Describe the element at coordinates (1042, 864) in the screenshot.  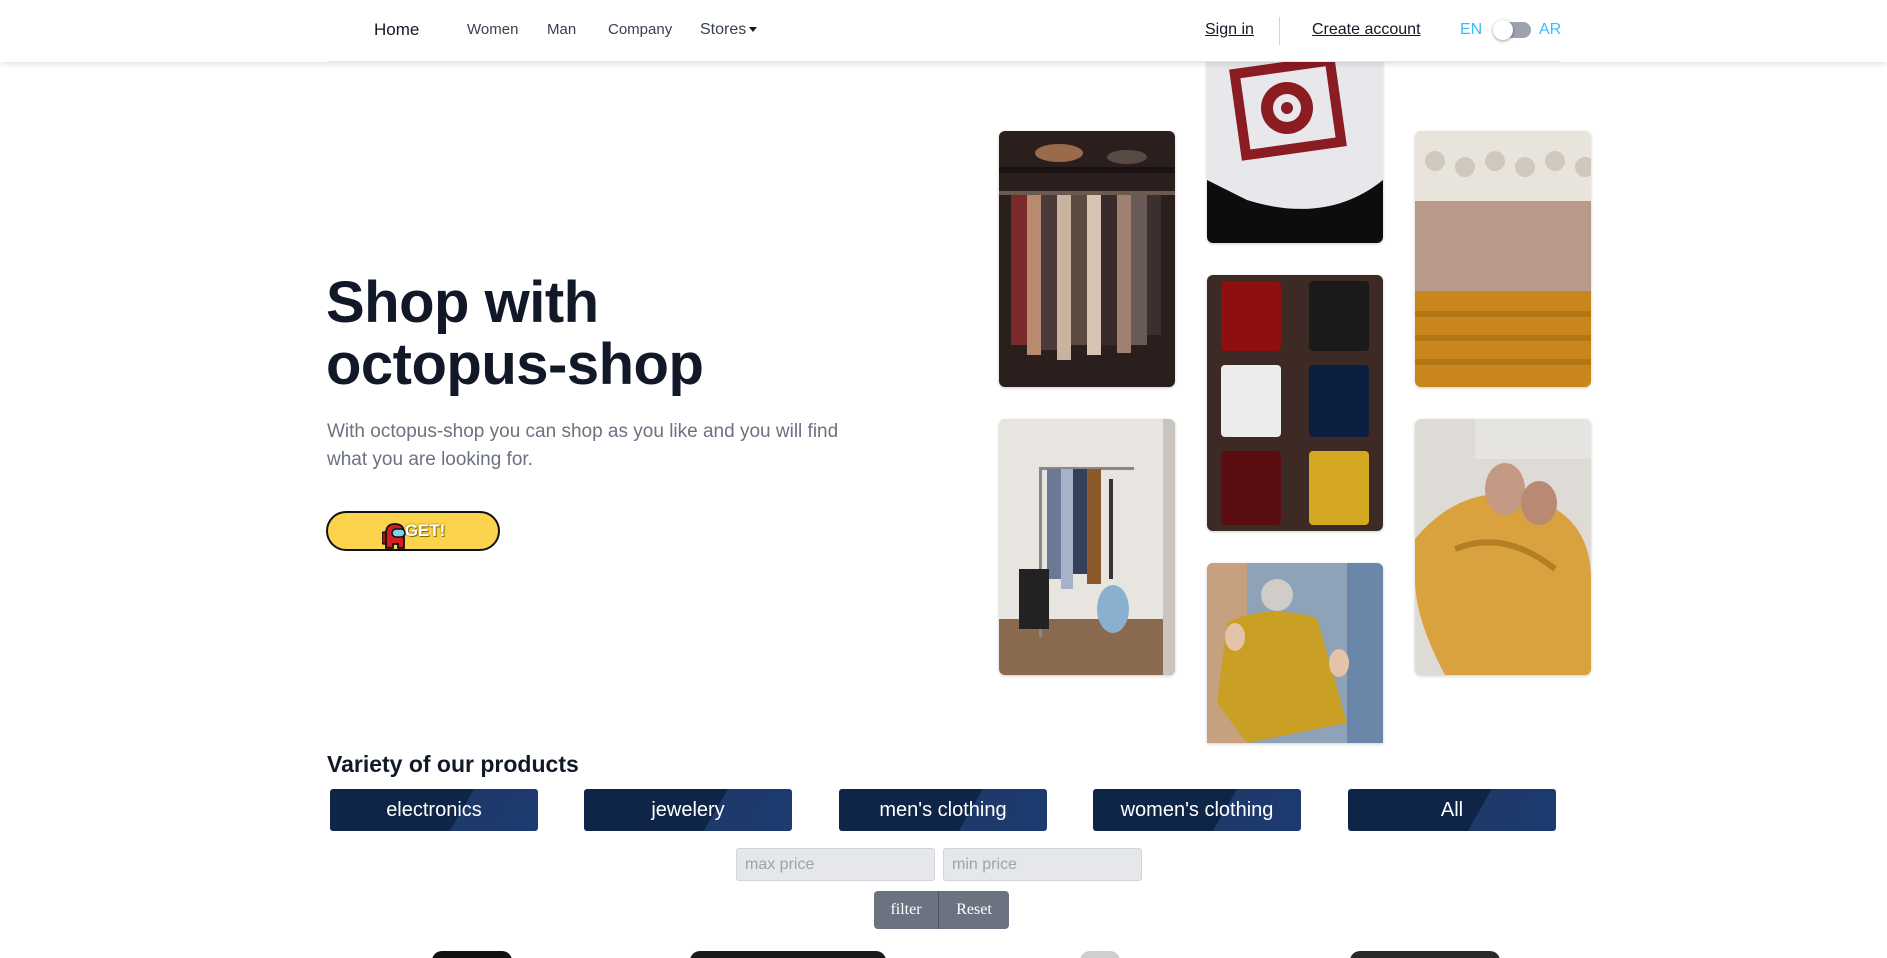
I see `min-price-input` at that location.